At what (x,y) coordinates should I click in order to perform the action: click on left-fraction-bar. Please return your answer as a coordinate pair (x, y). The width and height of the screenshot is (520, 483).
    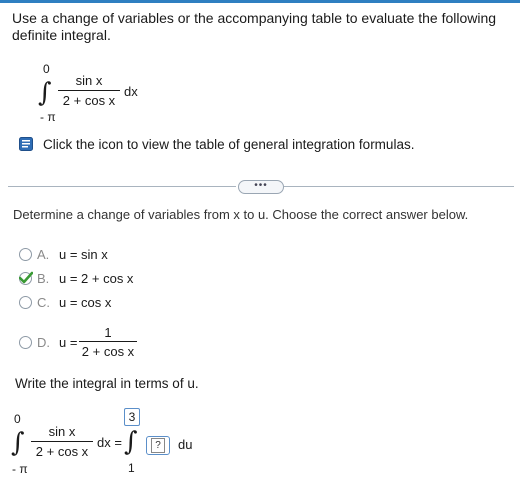
    Looking at the image, I should click on (62, 441).